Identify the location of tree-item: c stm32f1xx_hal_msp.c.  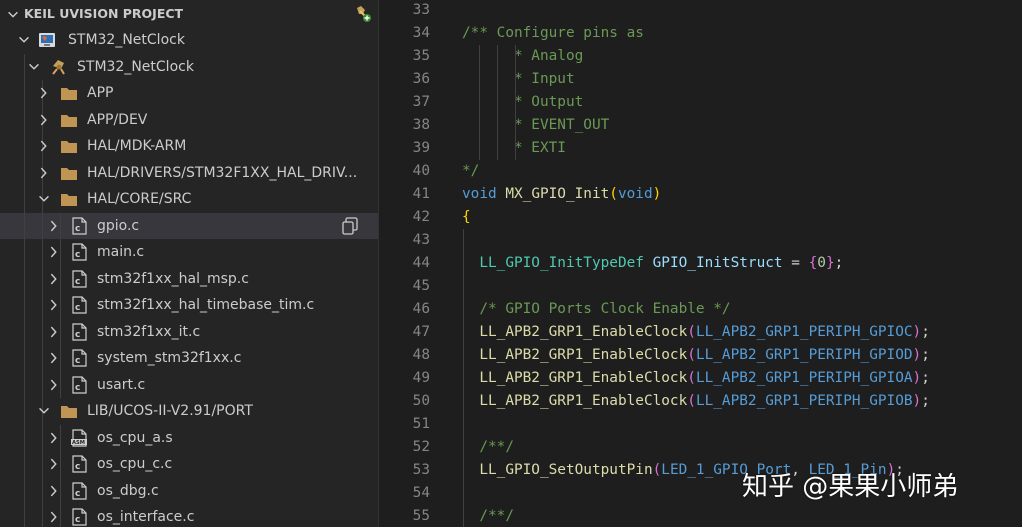
(189, 278).